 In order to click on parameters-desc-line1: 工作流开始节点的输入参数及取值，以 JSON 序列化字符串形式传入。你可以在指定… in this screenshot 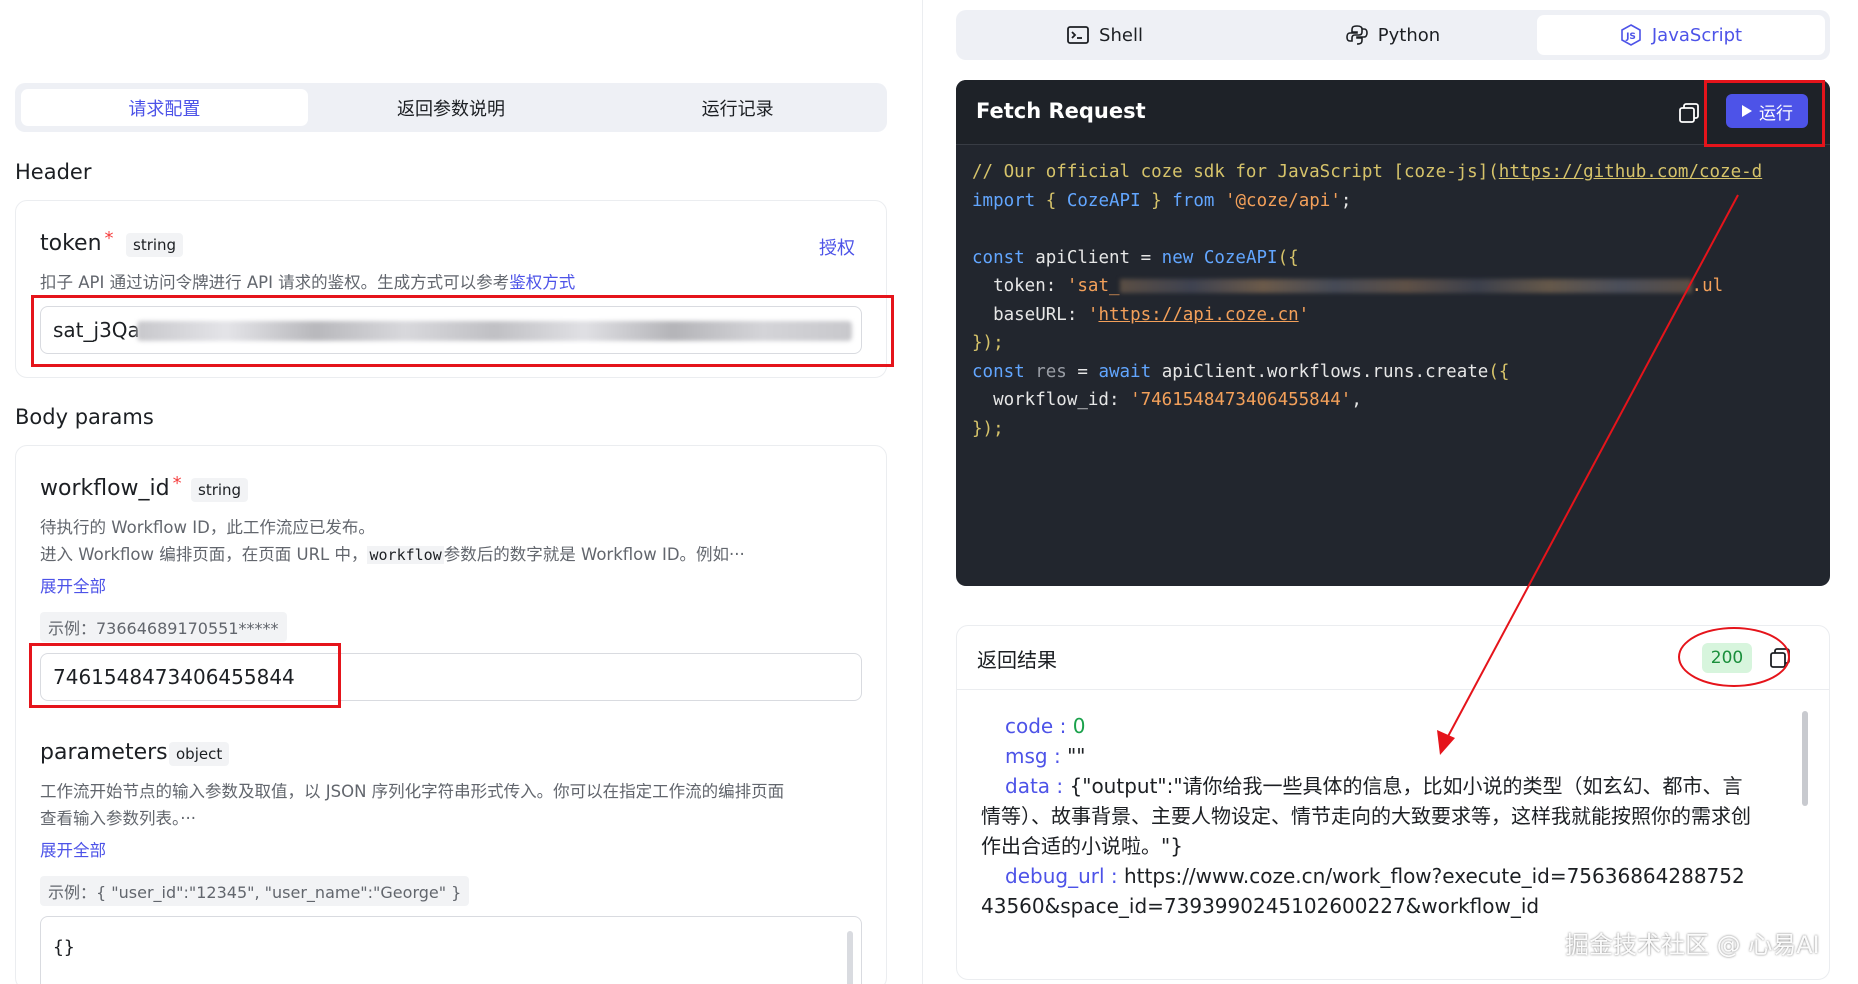, I will do `click(412, 791)`.